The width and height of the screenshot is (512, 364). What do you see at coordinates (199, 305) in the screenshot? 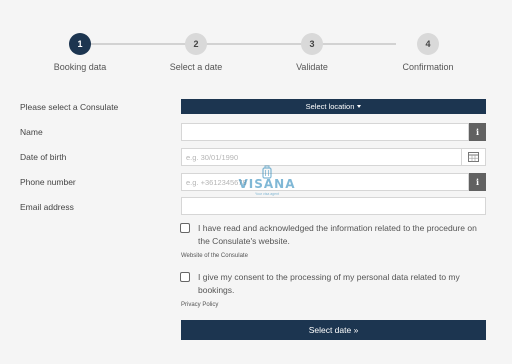
I see `privacy-policy-link: Privacy Policy` at bounding box center [199, 305].